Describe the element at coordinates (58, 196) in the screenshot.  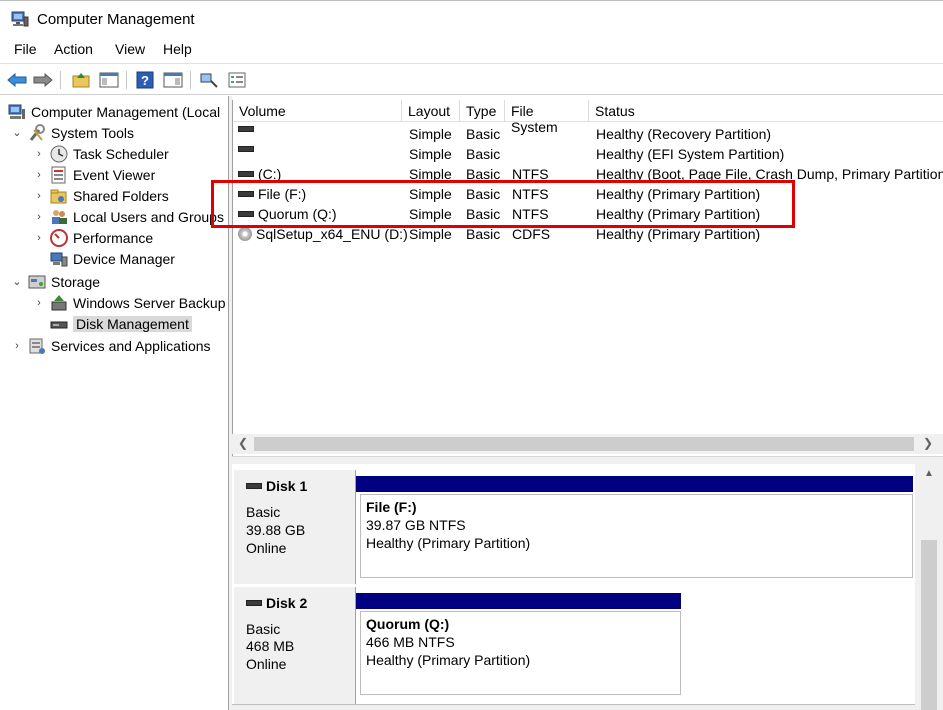
I see `shared-folder-icon` at that location.